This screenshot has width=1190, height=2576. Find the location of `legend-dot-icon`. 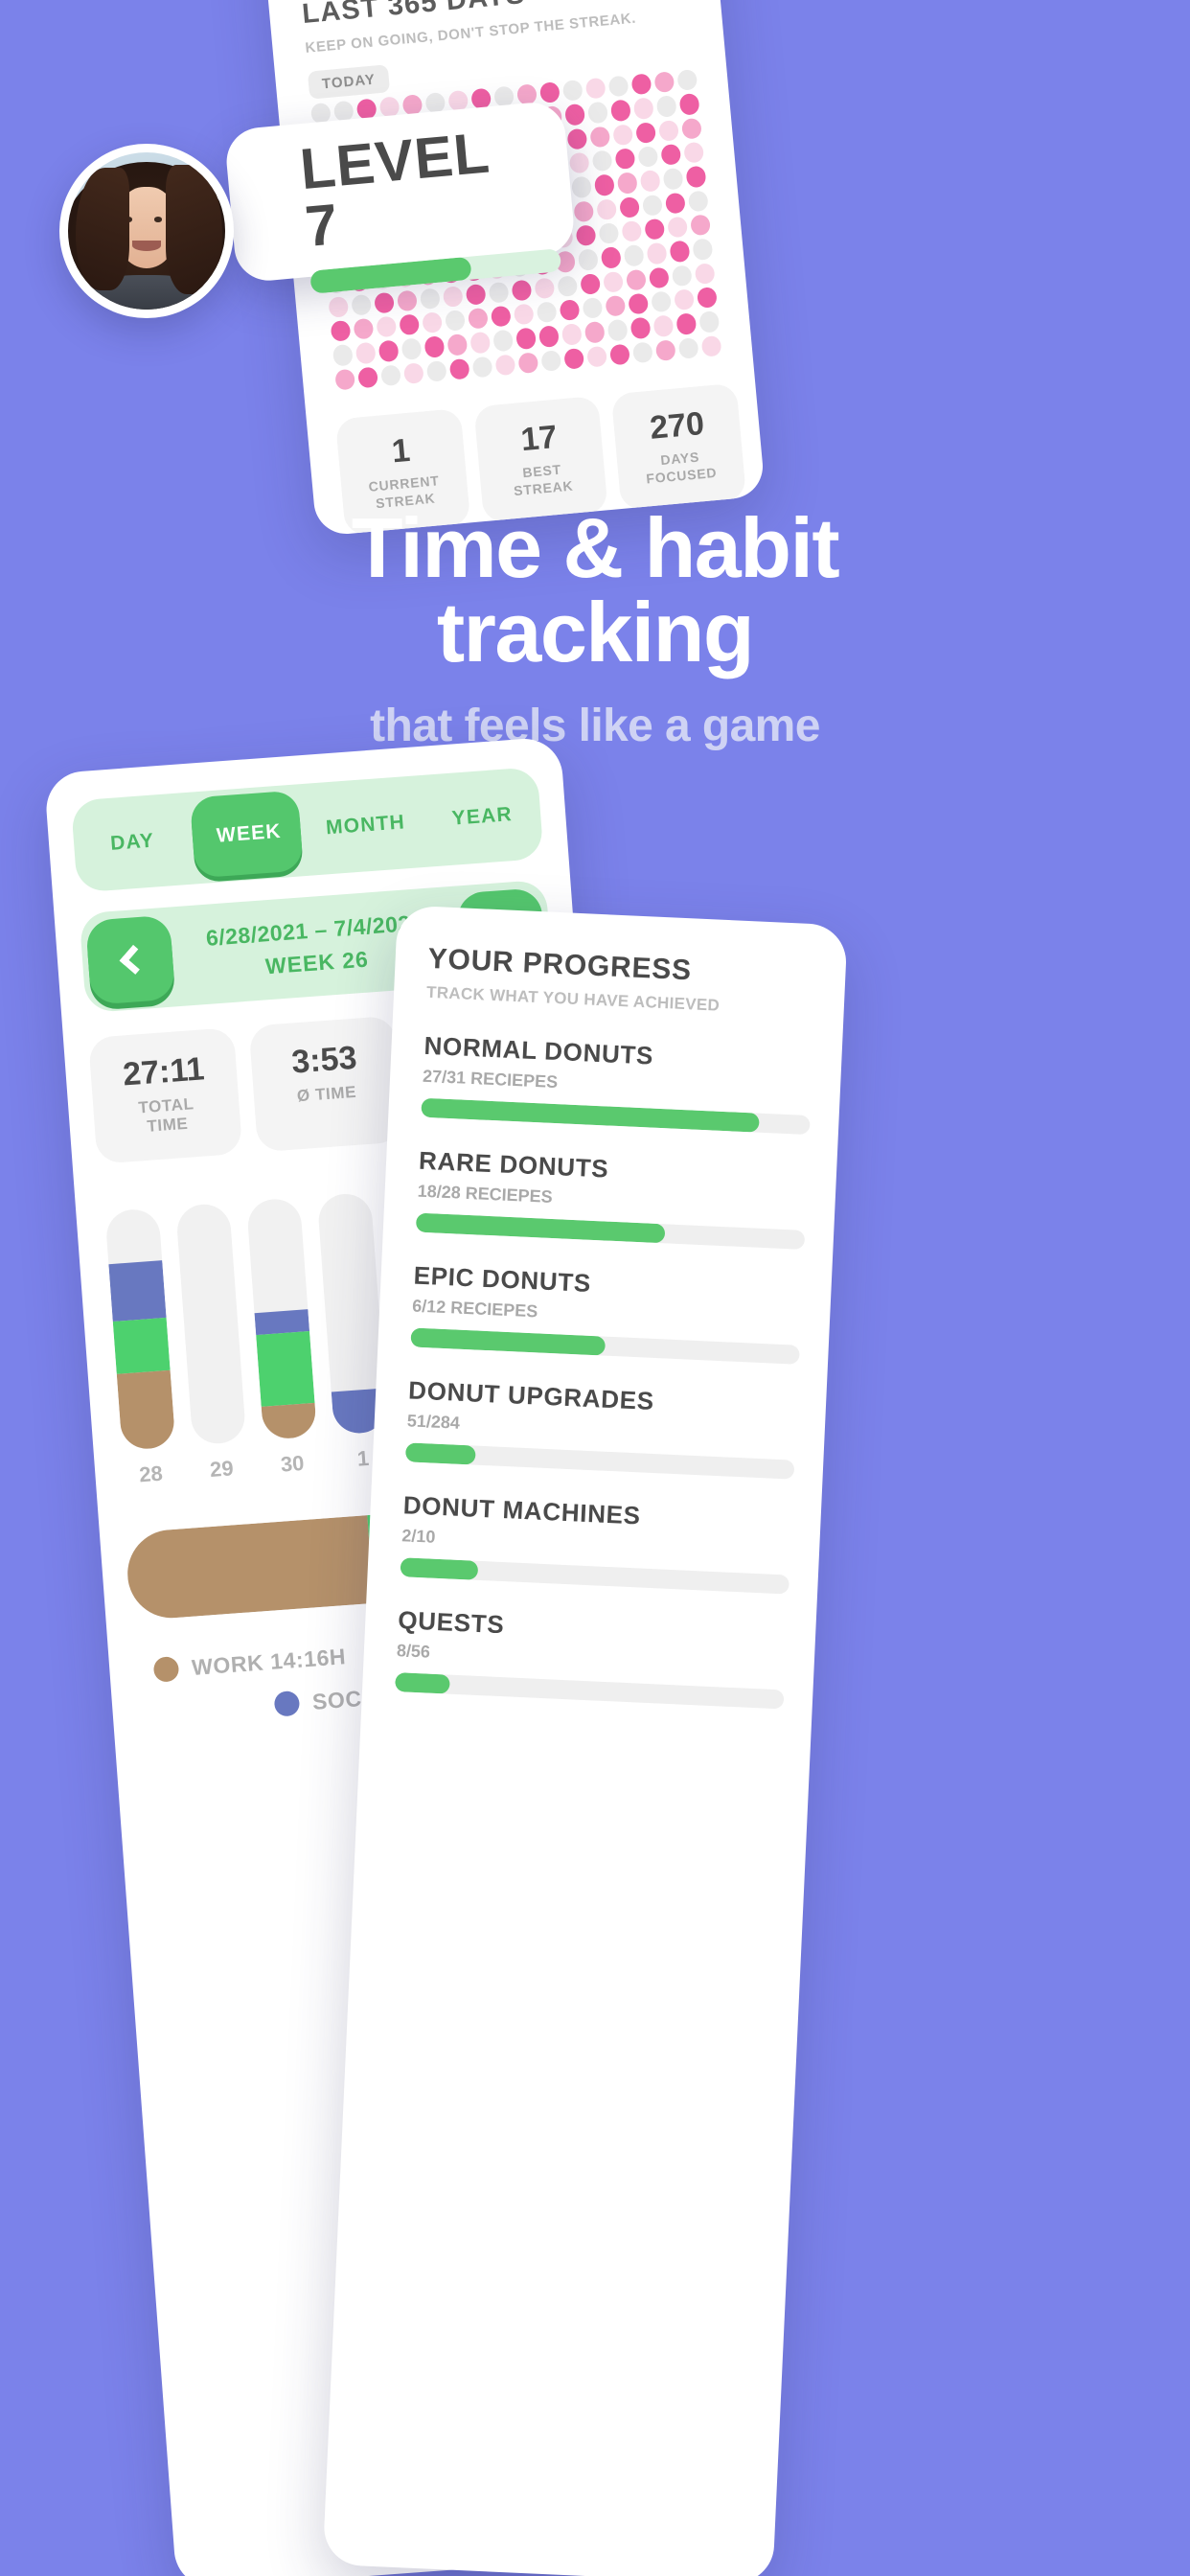

legend-dot-icon is located at coordinates (166, 1670).